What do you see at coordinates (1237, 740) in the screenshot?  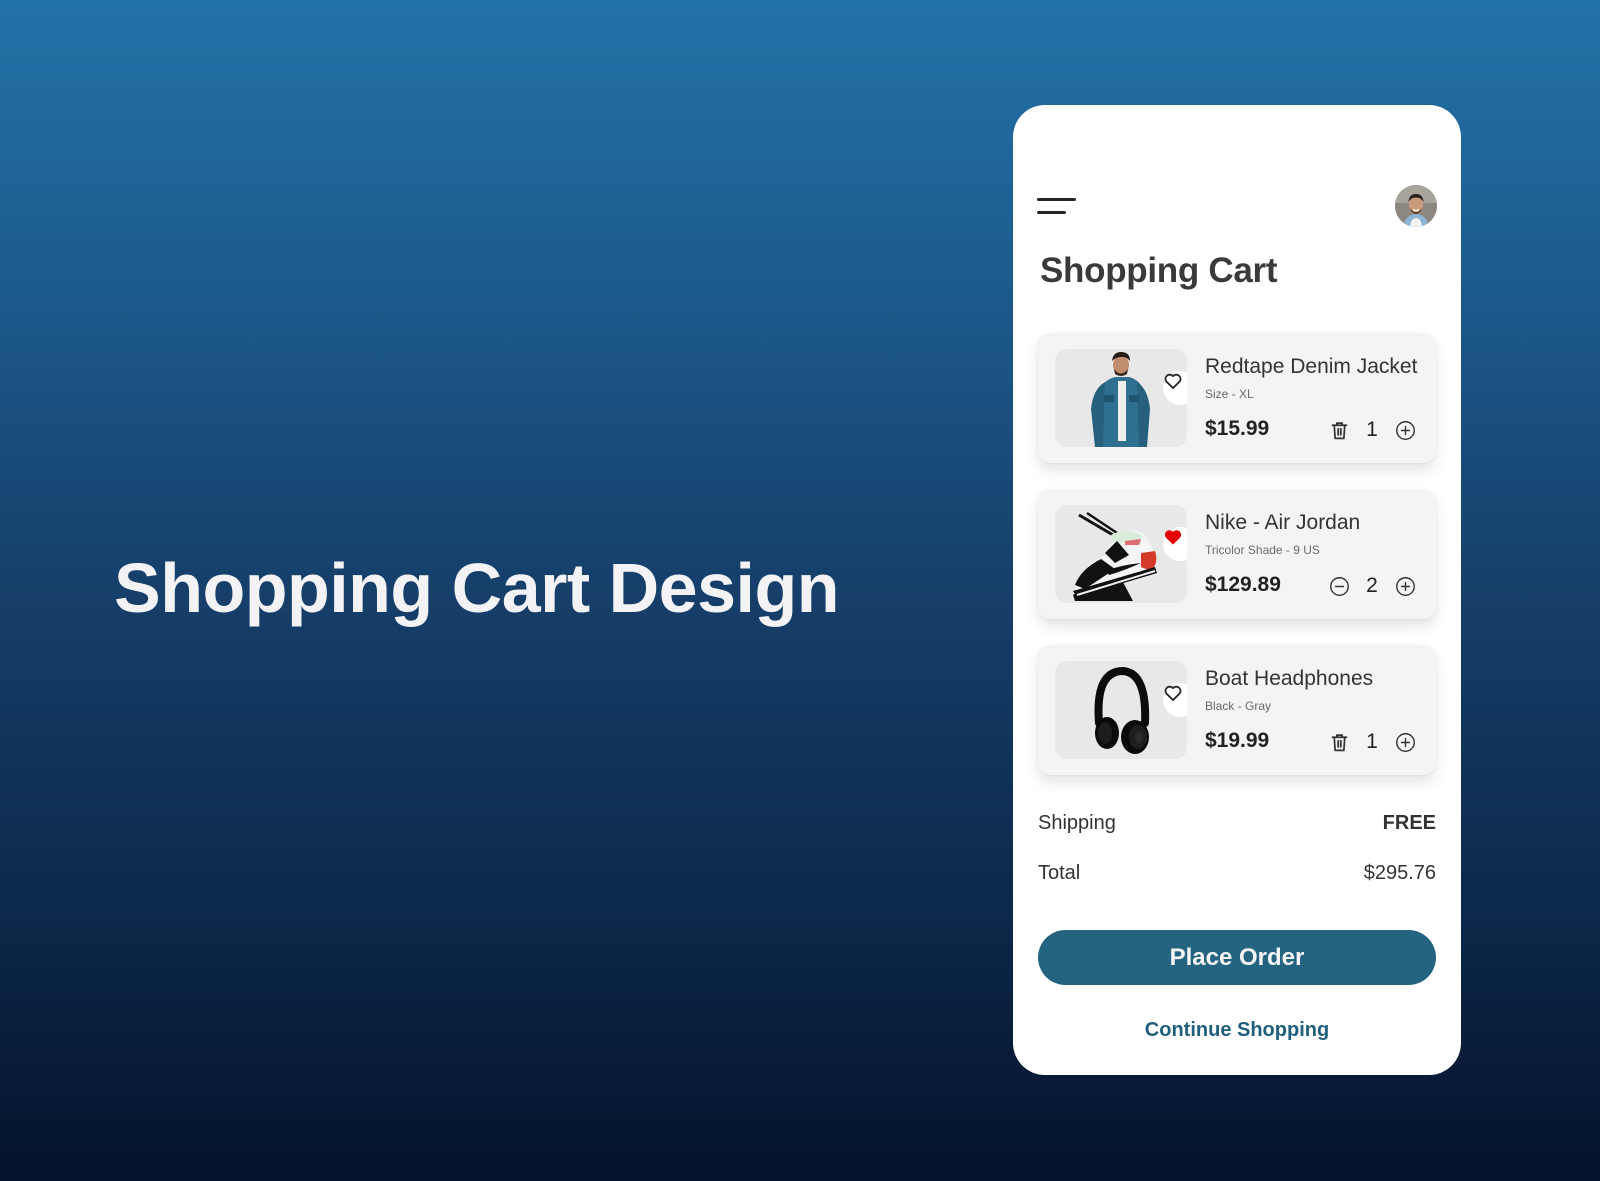 I see `item-price: $19.99` at bounding box center [1237, 740].